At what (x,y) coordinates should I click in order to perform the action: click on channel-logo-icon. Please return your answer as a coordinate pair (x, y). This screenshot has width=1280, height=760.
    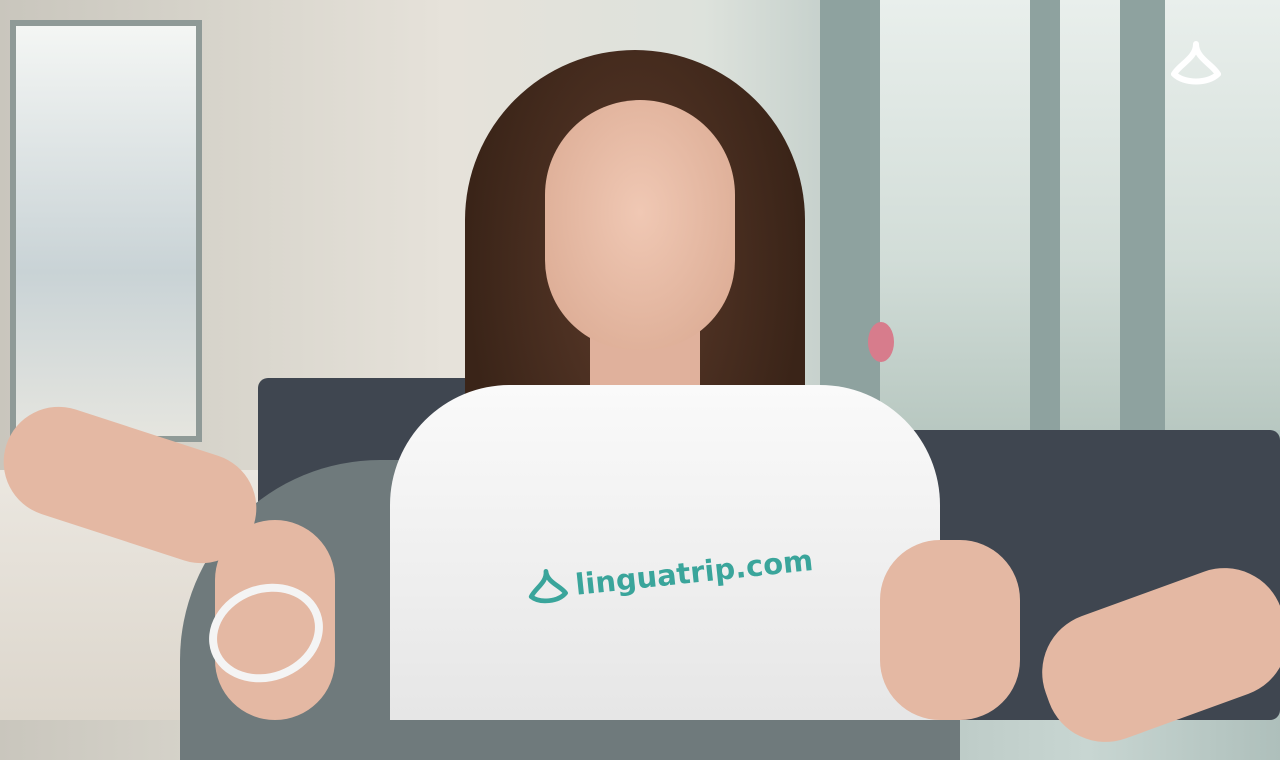
    Looking at the image, I should click on (1196, 63).